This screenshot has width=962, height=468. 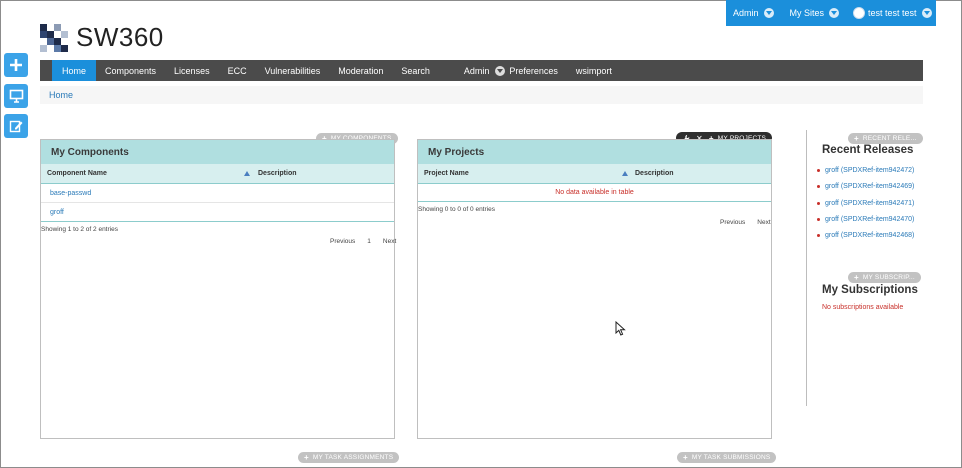 What do you see at coordinates (594, 70) in the screenshot?
I see `nav-item-wsimport: wsimport` at bounding box center [594, 70].